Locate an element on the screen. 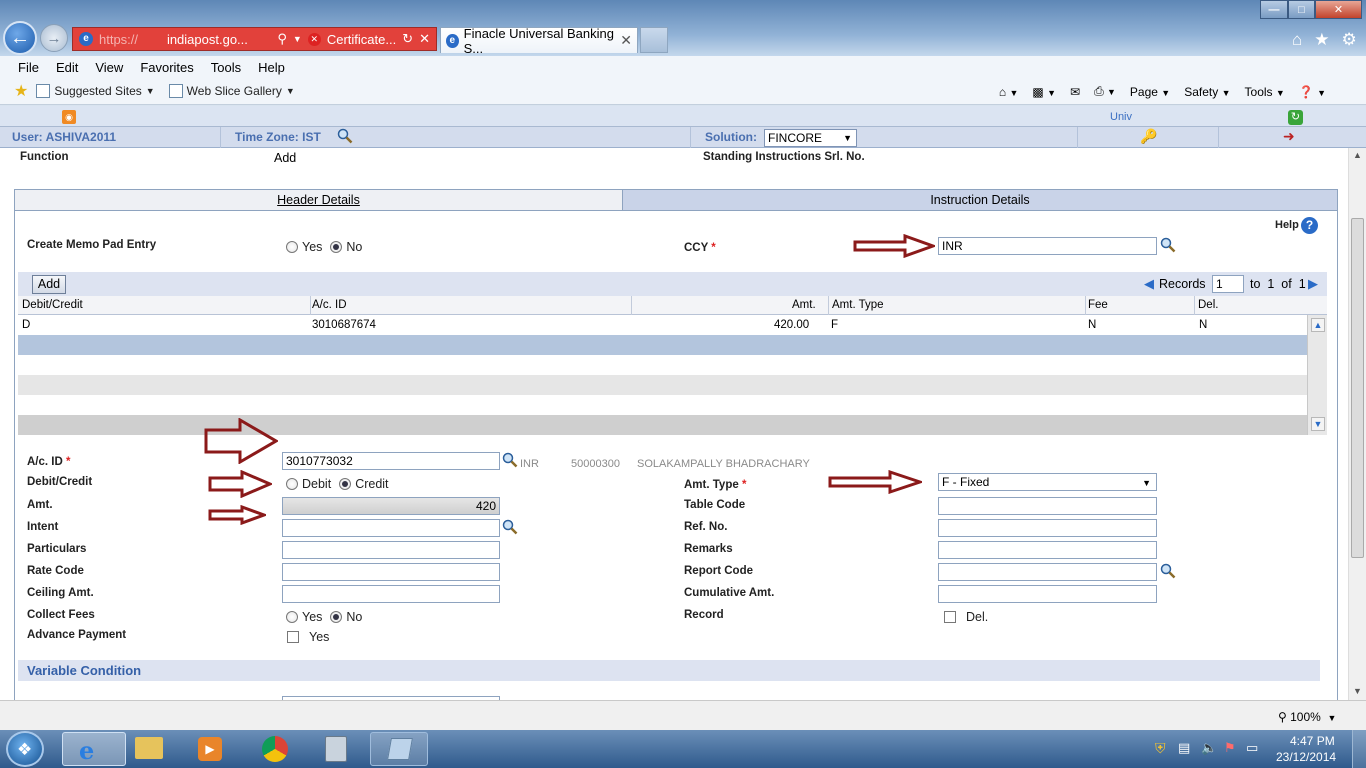 The width and height of the screenshot is (1366, 768). tab-header-details: Header Details is located at coordinates (318, 200).